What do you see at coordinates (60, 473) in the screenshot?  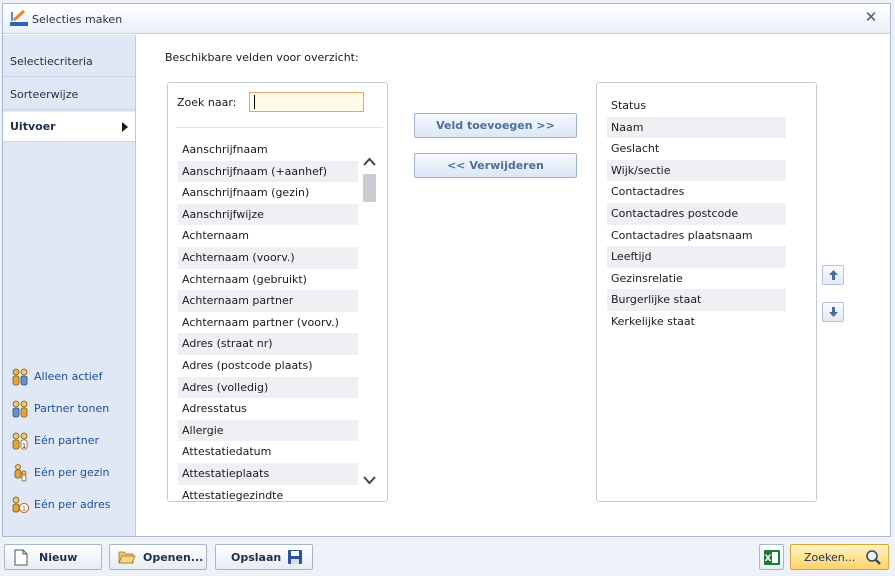 I see `een-per-gezin-button: Eén per gezin` at bounding box center [60, 473].